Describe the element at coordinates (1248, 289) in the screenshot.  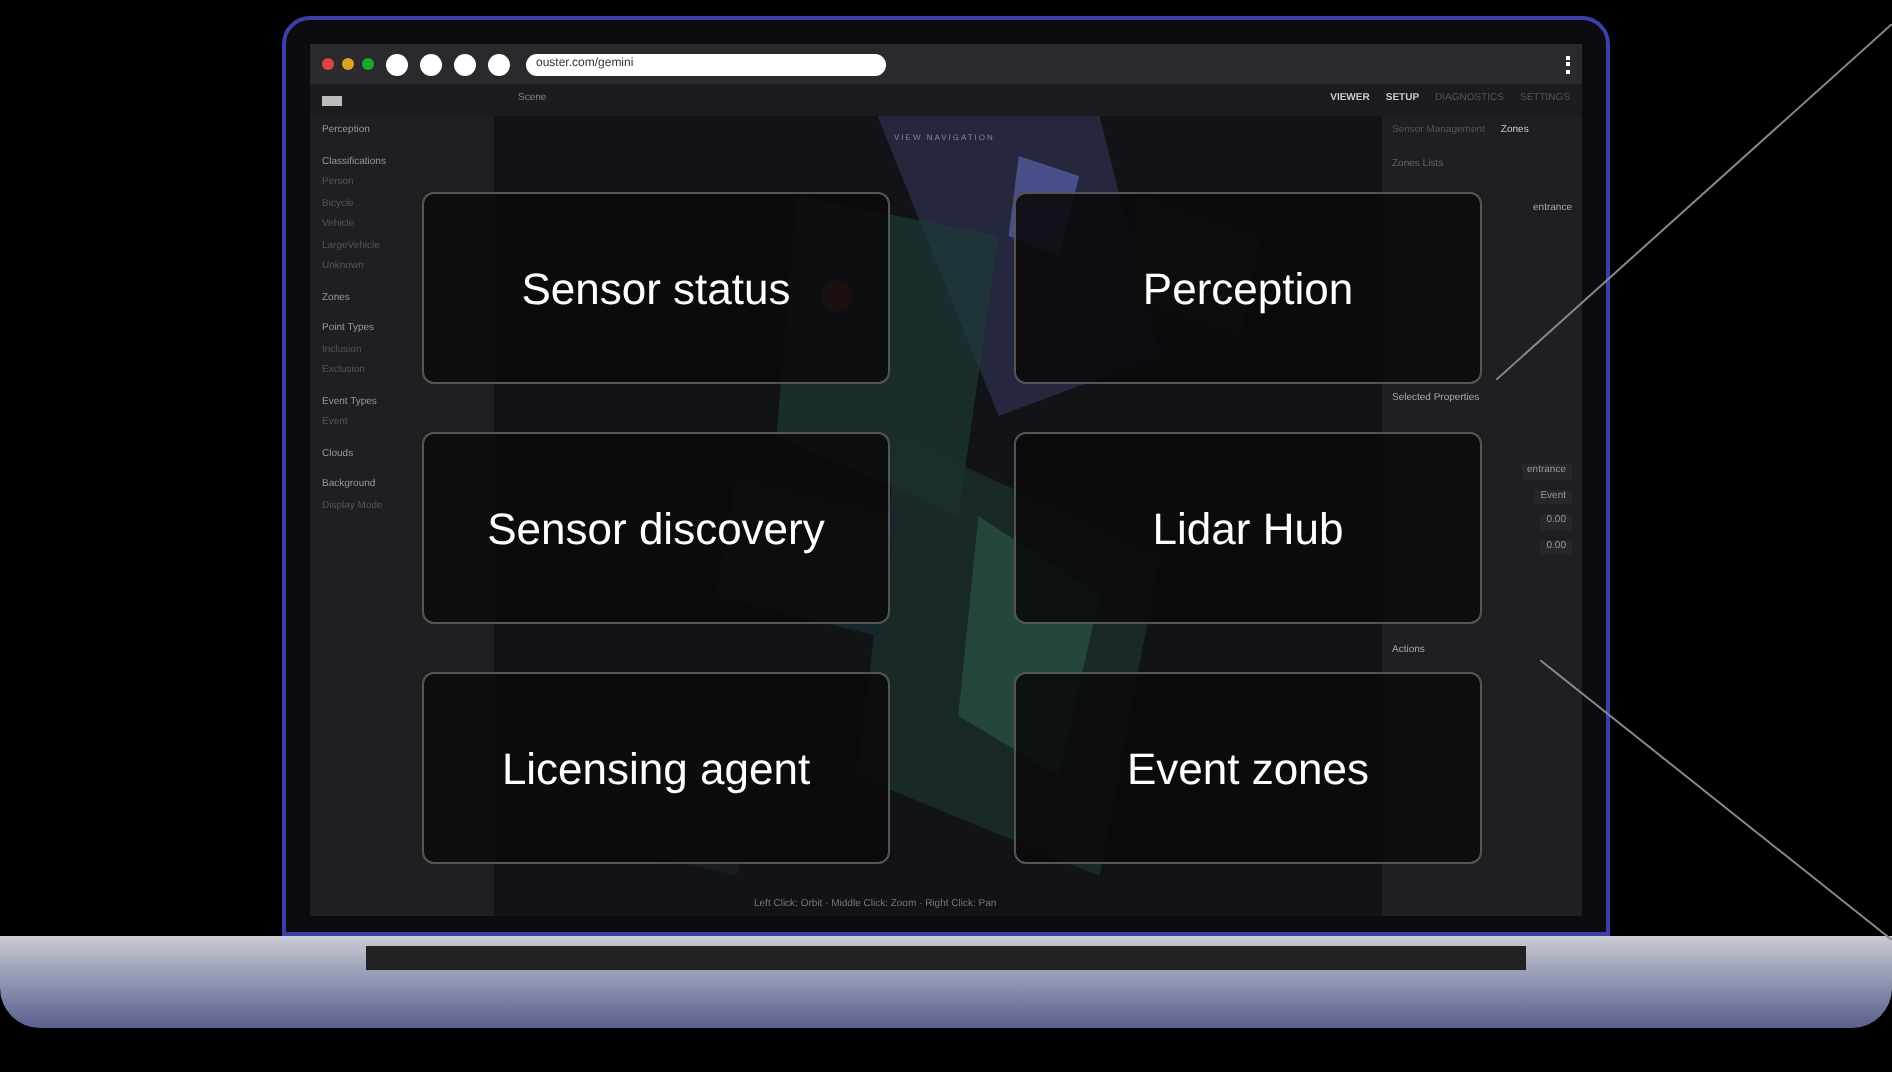
I see `card-label: Perception` at that location.